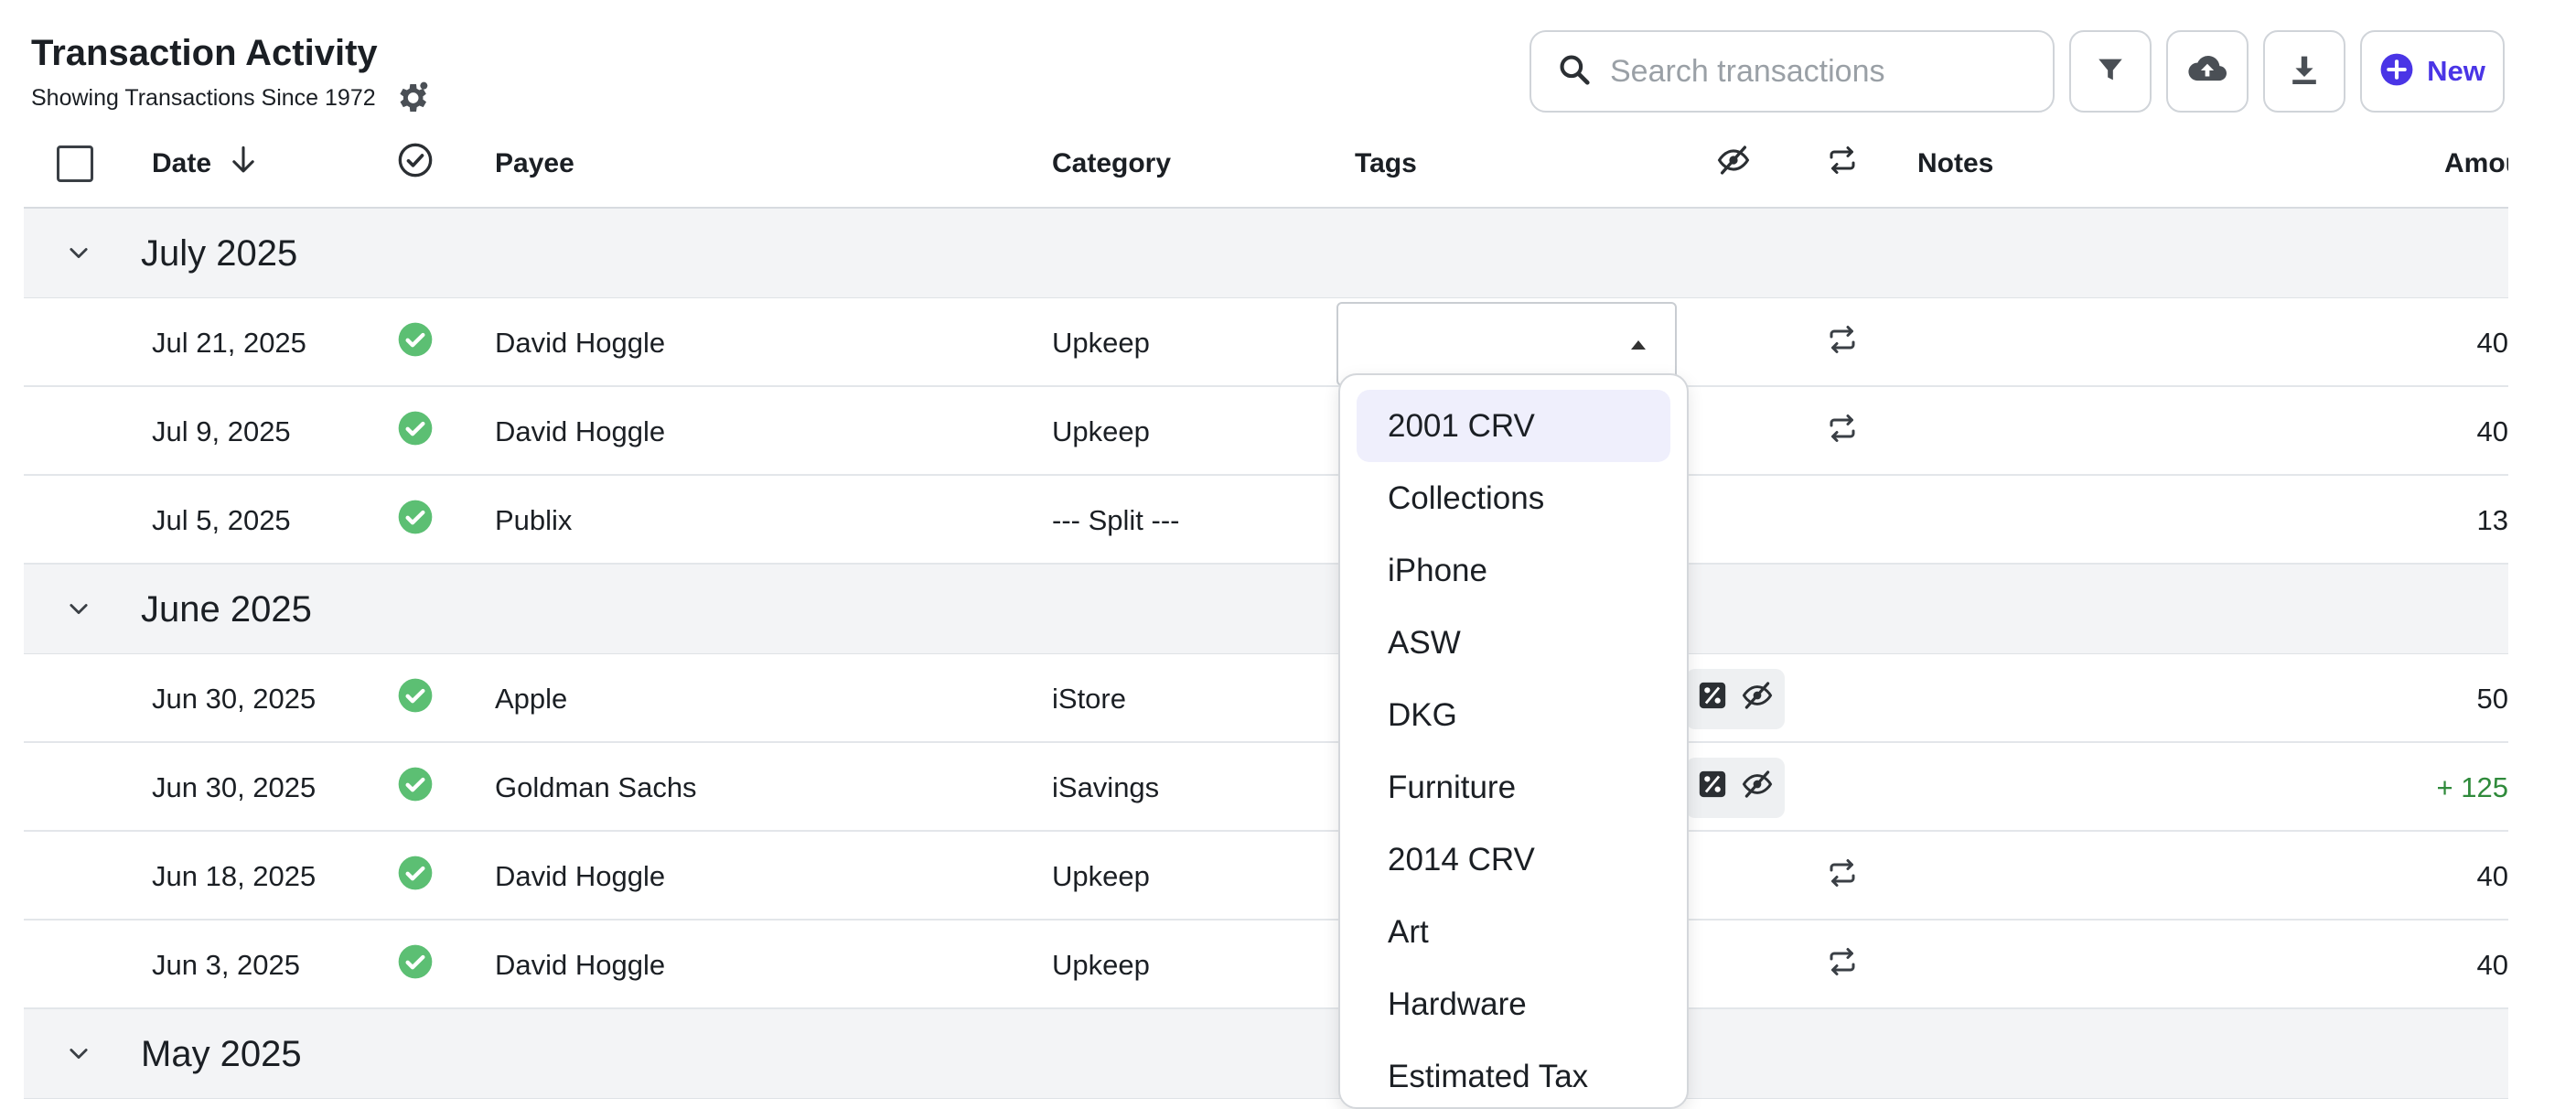 This screenshot has height=1109, width=2576. I want to click on column-date: Date, so click(205, 164).